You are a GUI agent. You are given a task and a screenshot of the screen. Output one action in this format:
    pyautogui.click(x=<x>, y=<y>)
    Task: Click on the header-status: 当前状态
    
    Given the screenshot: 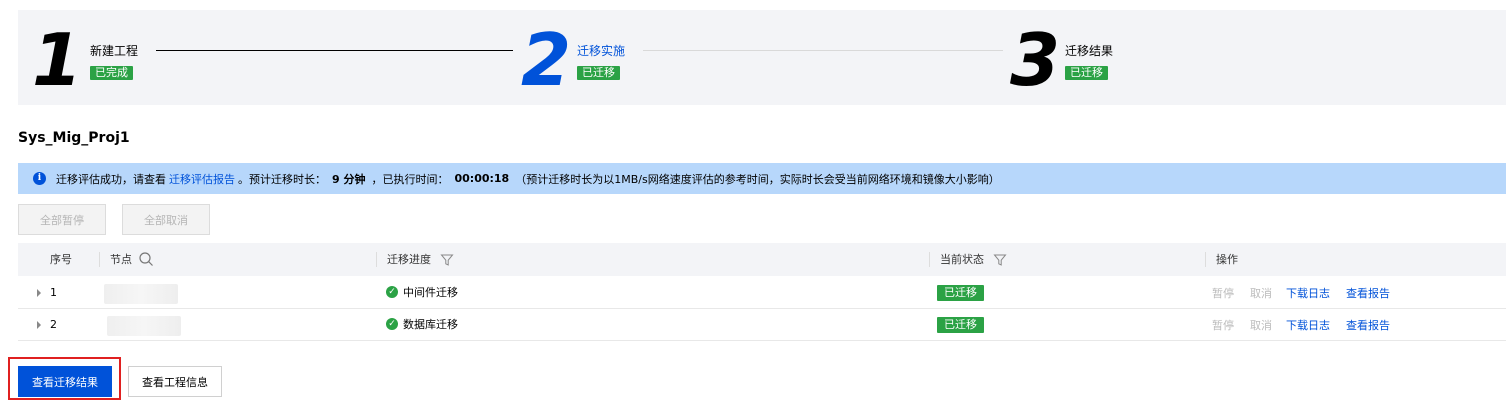 What is the action you would take?
    pyautogui.click(x=962, y=259)
    